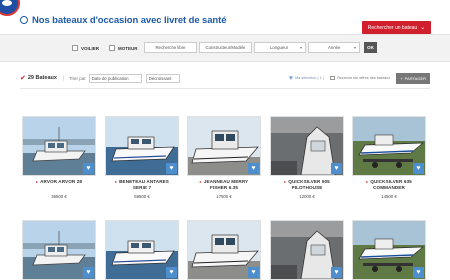 This screenshot has height=280, width=450. Describe the element at coordinates (389, 196) in the screenshot. I see `boat-price: 14500 €` at that location.